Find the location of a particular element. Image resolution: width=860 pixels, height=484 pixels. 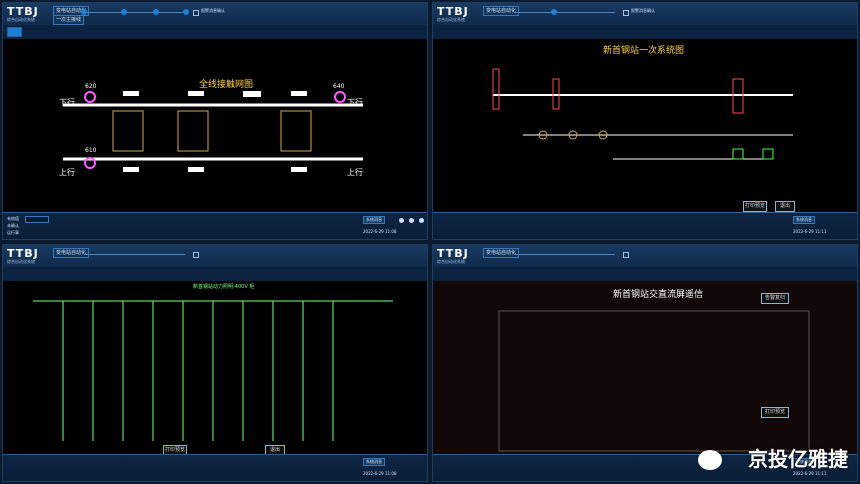

watermark-text: 京投亿雅捷 is located at coordinates (798, 459).